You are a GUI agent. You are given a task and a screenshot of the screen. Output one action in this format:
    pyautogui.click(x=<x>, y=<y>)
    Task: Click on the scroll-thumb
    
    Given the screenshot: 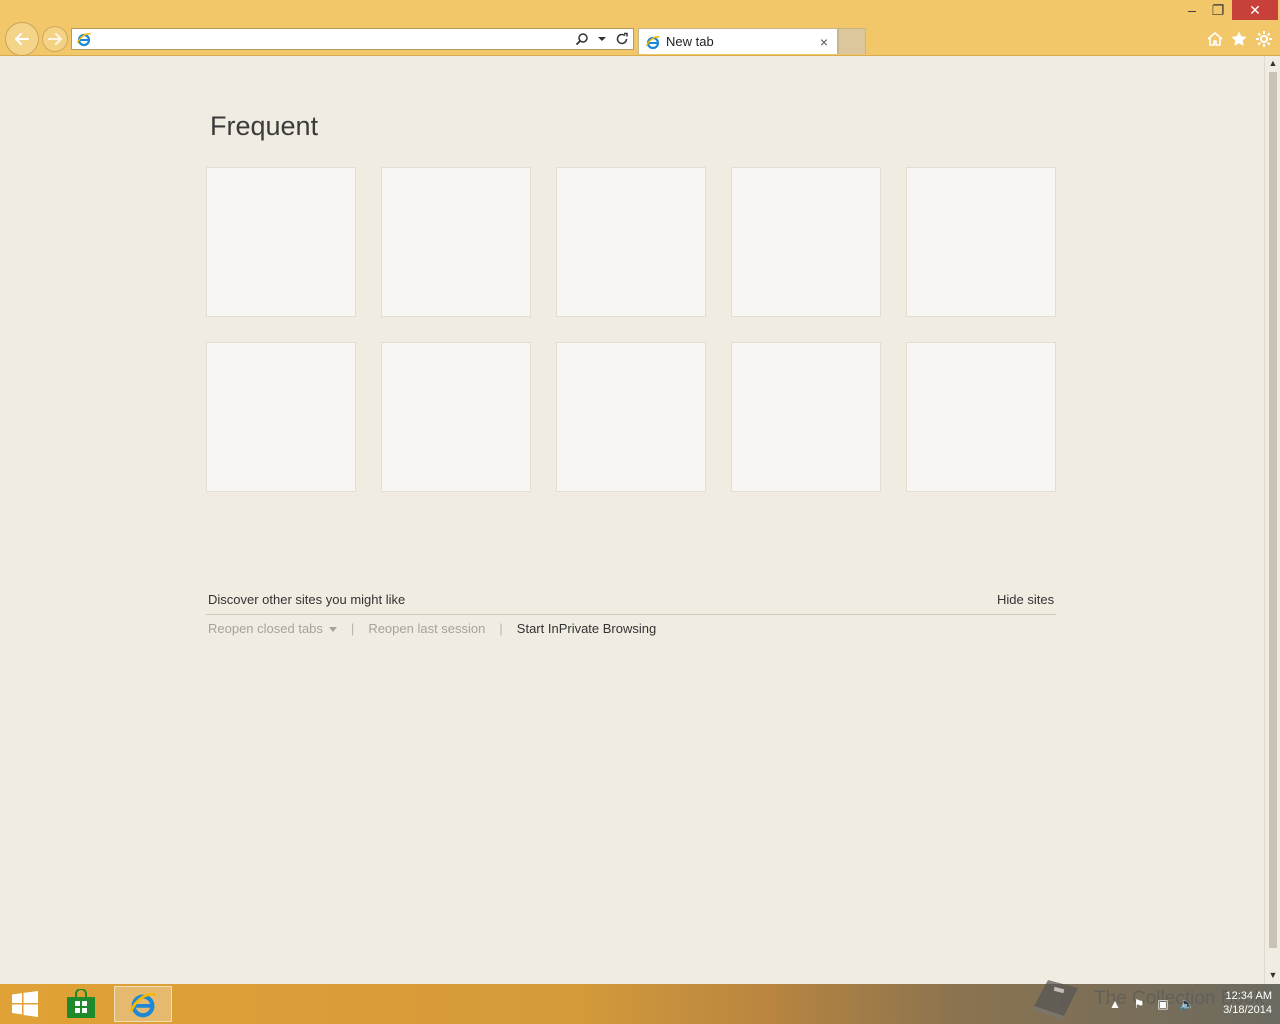 What is the action you would take?
    pyautogui.click(x=1273, y=510)
    